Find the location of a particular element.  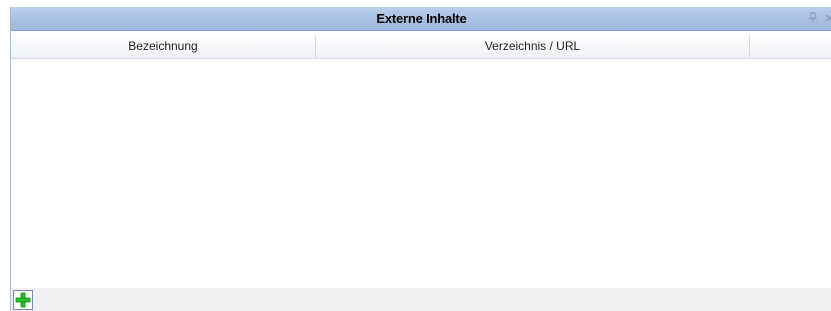

add-button is located at coordinates (23, 300).